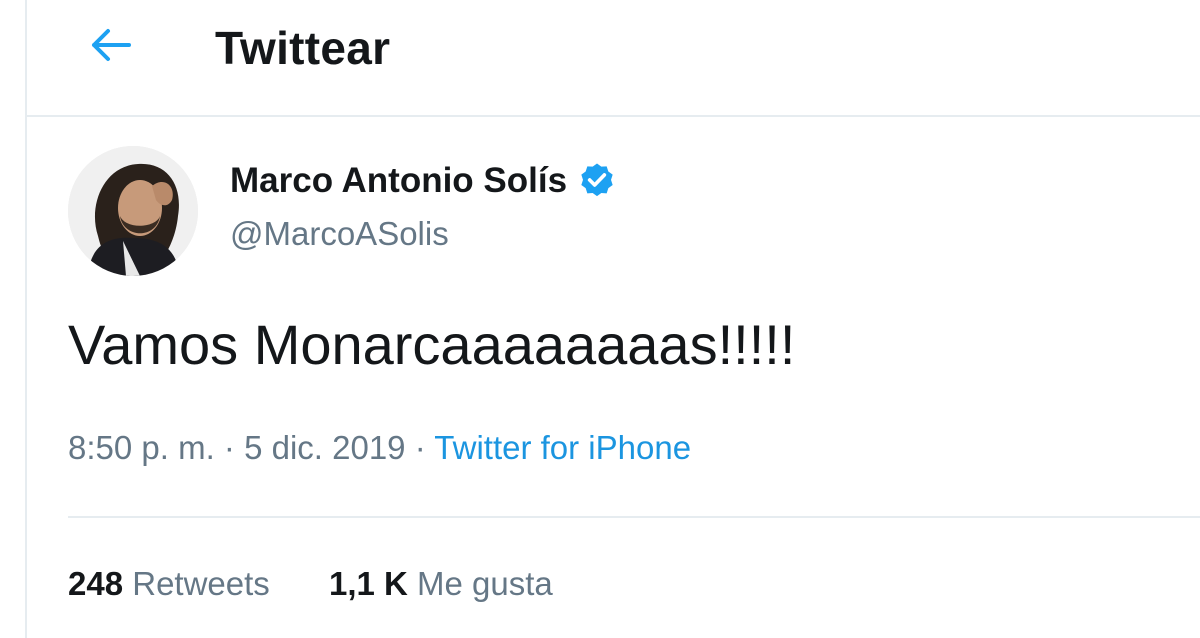 The width and height of the screenshot is (1200, 638). I want to click on author-name-row: Marco Antonio Solís, so click(423, 181).